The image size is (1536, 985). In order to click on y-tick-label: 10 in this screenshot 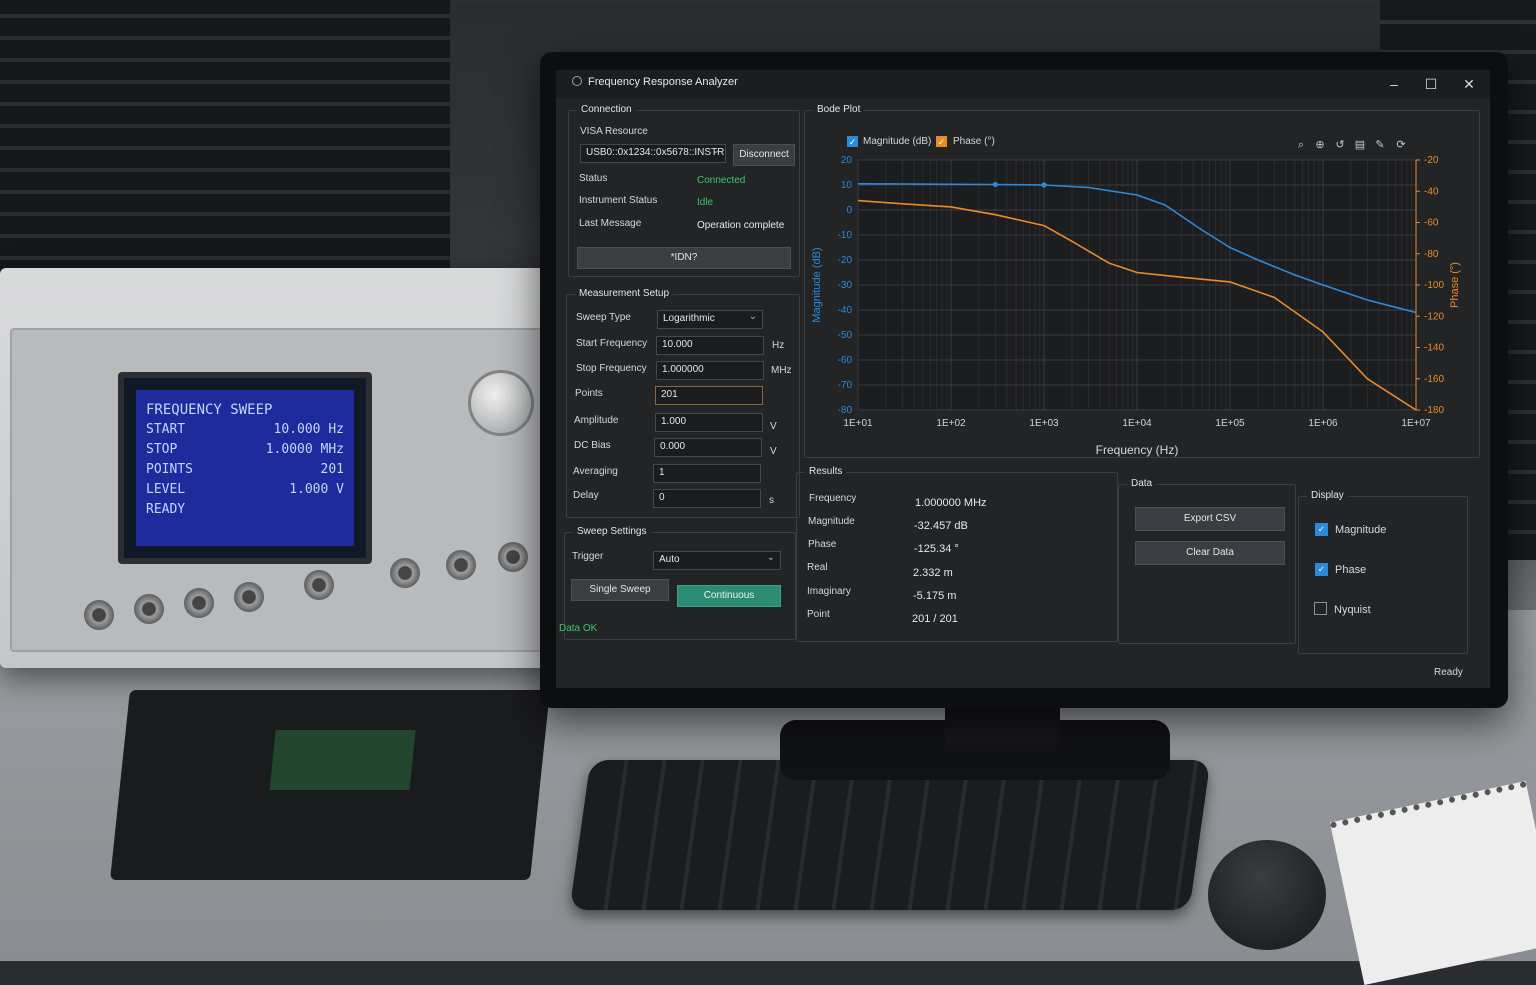, I will do `click(847, 185)`.